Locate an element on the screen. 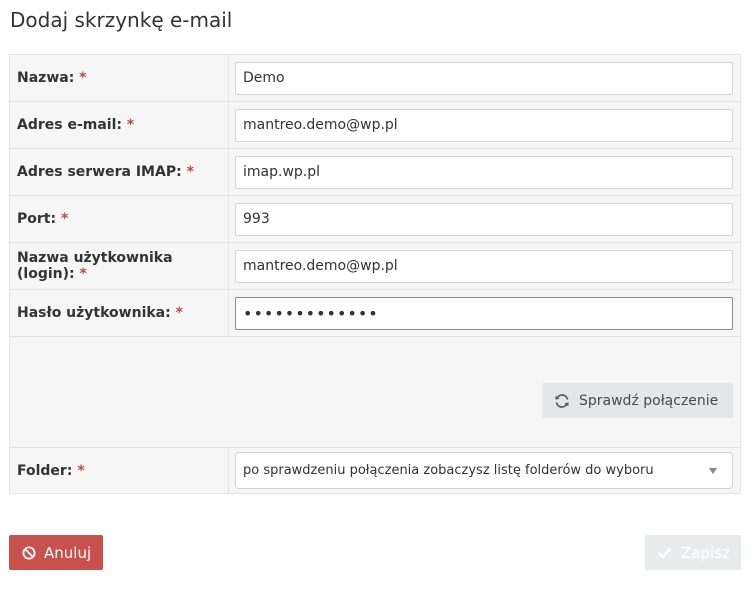 The height and width of the screenshot is (591, 751). form-row-name: Nazwa: * is located at coordinates (375, 78).